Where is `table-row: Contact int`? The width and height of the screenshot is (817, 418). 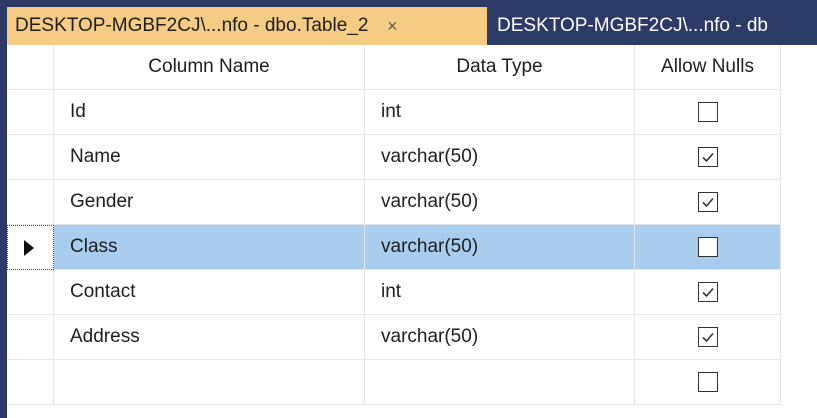 table-row: Contact int is located at coordinates (394, 292).